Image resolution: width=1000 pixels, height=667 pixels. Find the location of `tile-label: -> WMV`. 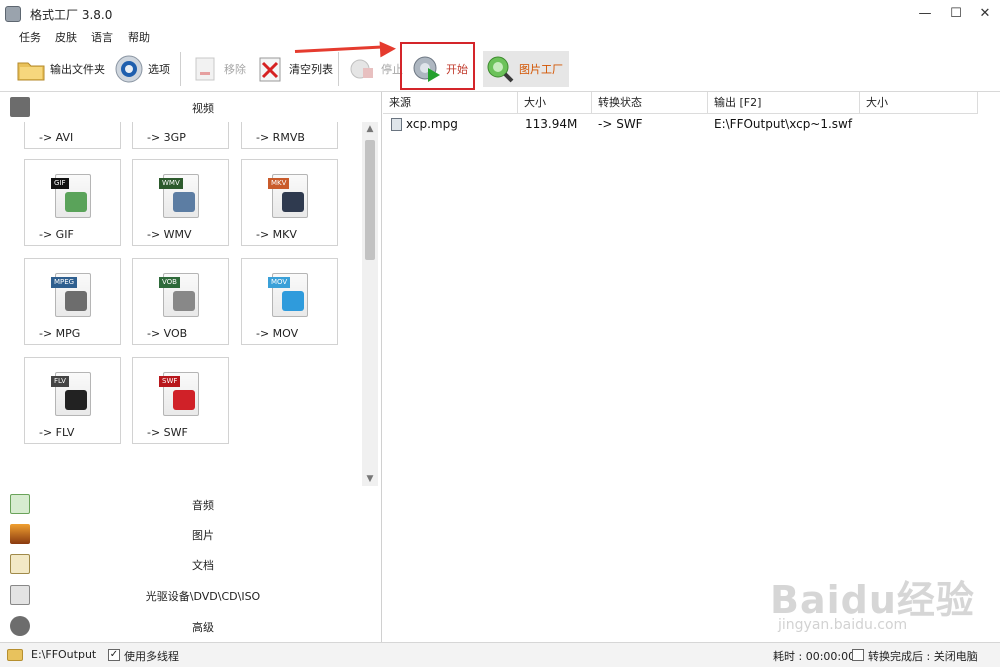

tile-label: -> WMV is located at coordinates (169, 234).